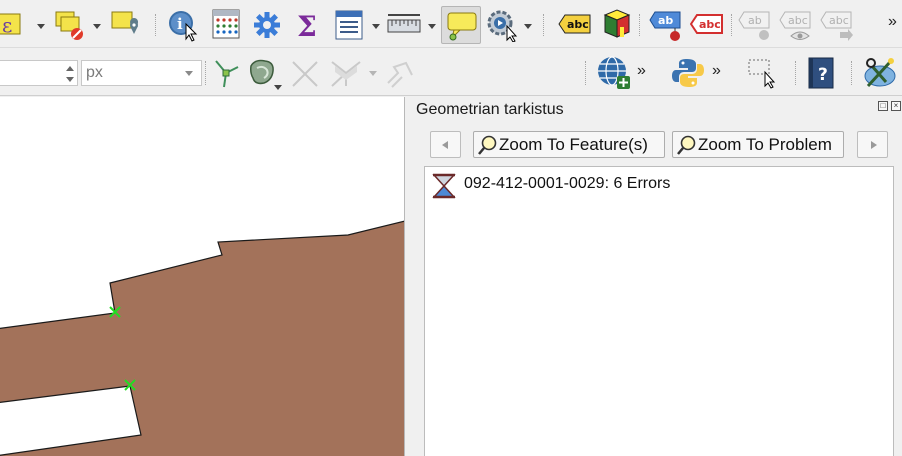 The width and height of the screenshot is (902, 456). What do you see at coordinates (226, 73) in the screenshot?
I see `vertex-tool-icon` at bounding box center [226, 73].